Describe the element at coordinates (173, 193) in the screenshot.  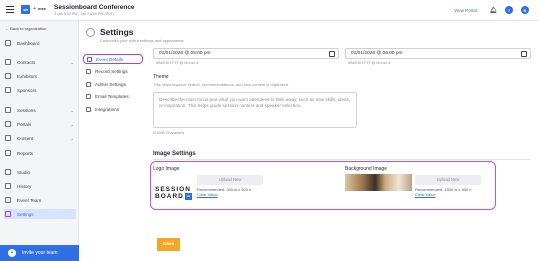
I see `logo-preview: SESSION BOARD sb` at that location.